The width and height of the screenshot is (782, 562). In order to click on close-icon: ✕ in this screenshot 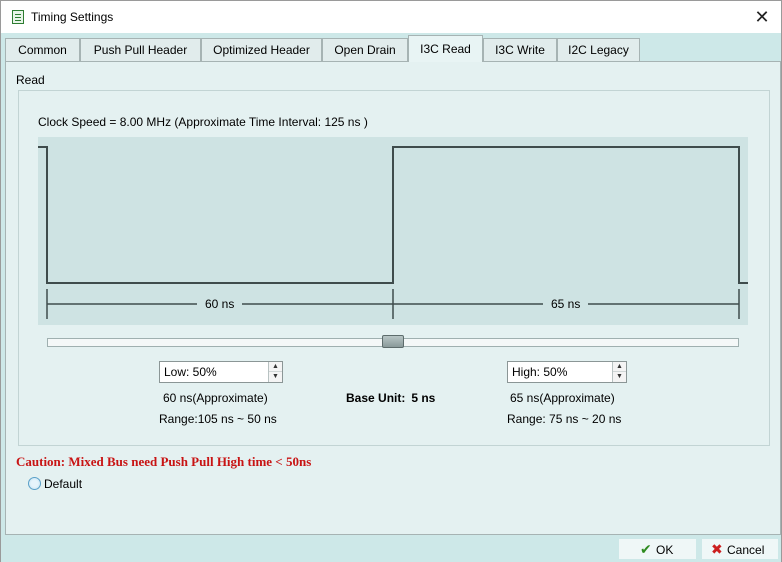, I will do `click(762, 17)`.